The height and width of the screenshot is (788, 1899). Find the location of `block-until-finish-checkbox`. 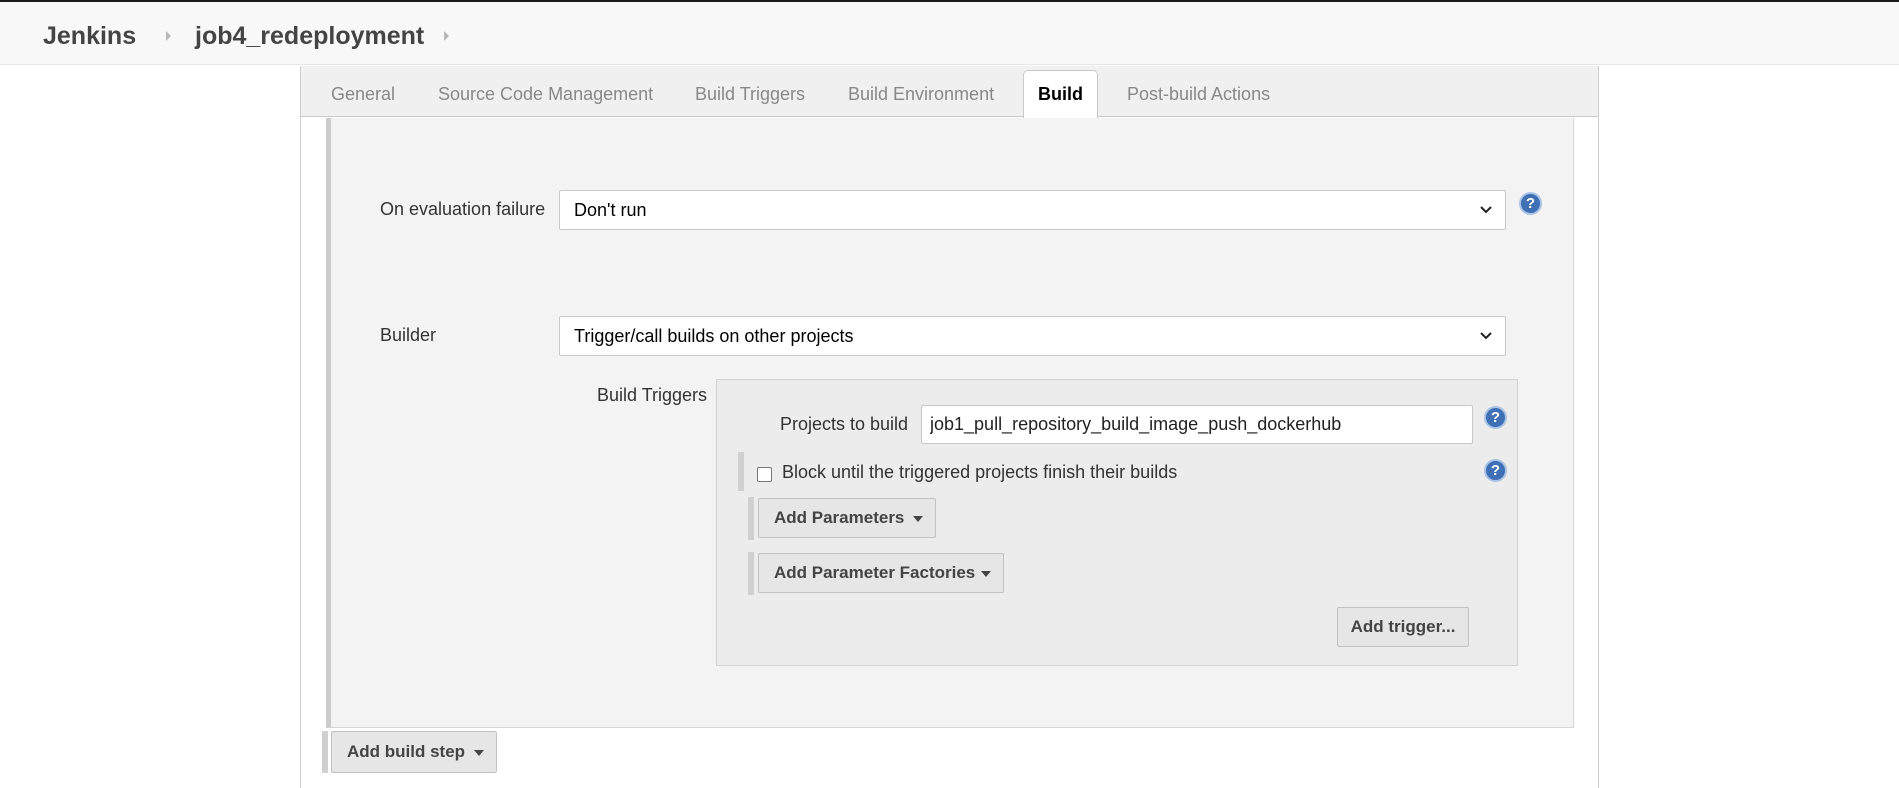

block-until-finish-checkbox is located at coordinates (764, 474).